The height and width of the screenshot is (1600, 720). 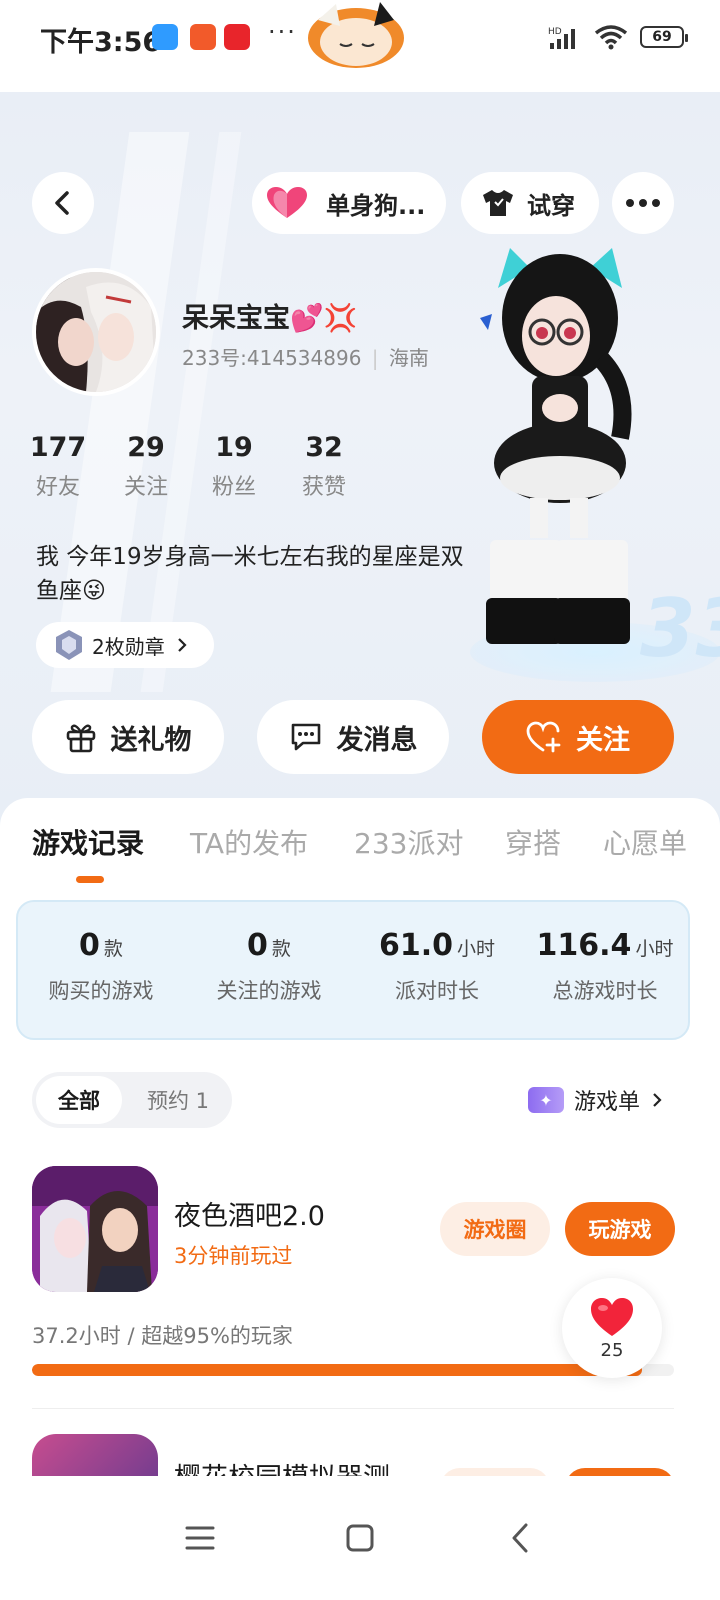 I want to click on game-icon, so click(x=95, y=1229).